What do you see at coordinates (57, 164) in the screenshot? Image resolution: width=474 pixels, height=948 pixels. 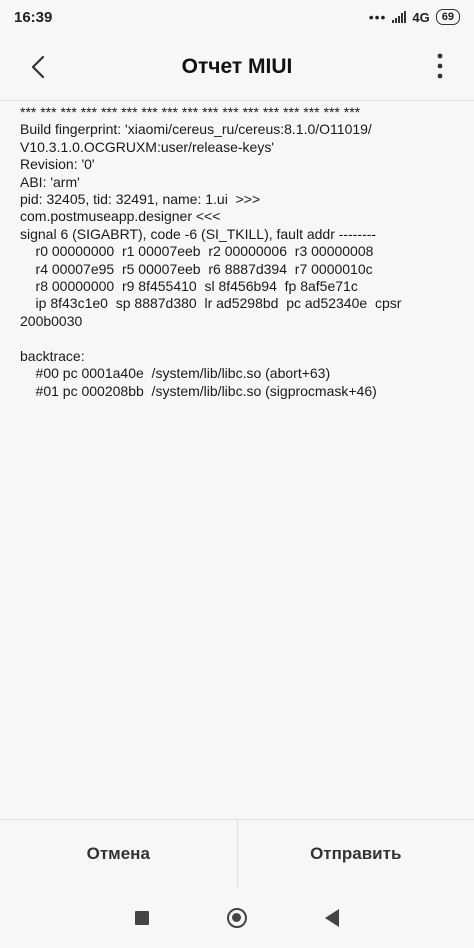 I see `log-line: Revision: '0'` at bounding box center [57, 164].